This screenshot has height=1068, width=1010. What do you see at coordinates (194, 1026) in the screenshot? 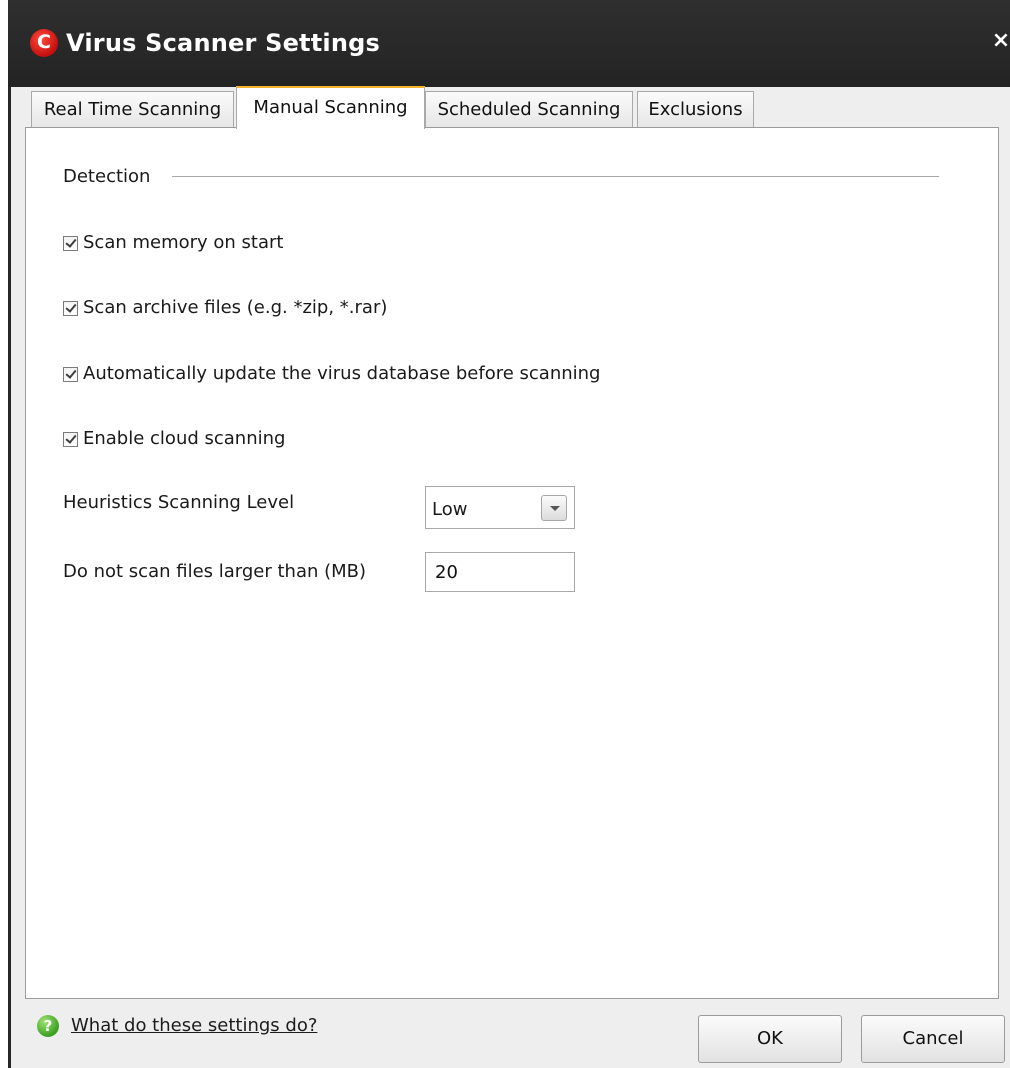
I see `help-link: What do these settings do?` at bounding box center [194, 1026].